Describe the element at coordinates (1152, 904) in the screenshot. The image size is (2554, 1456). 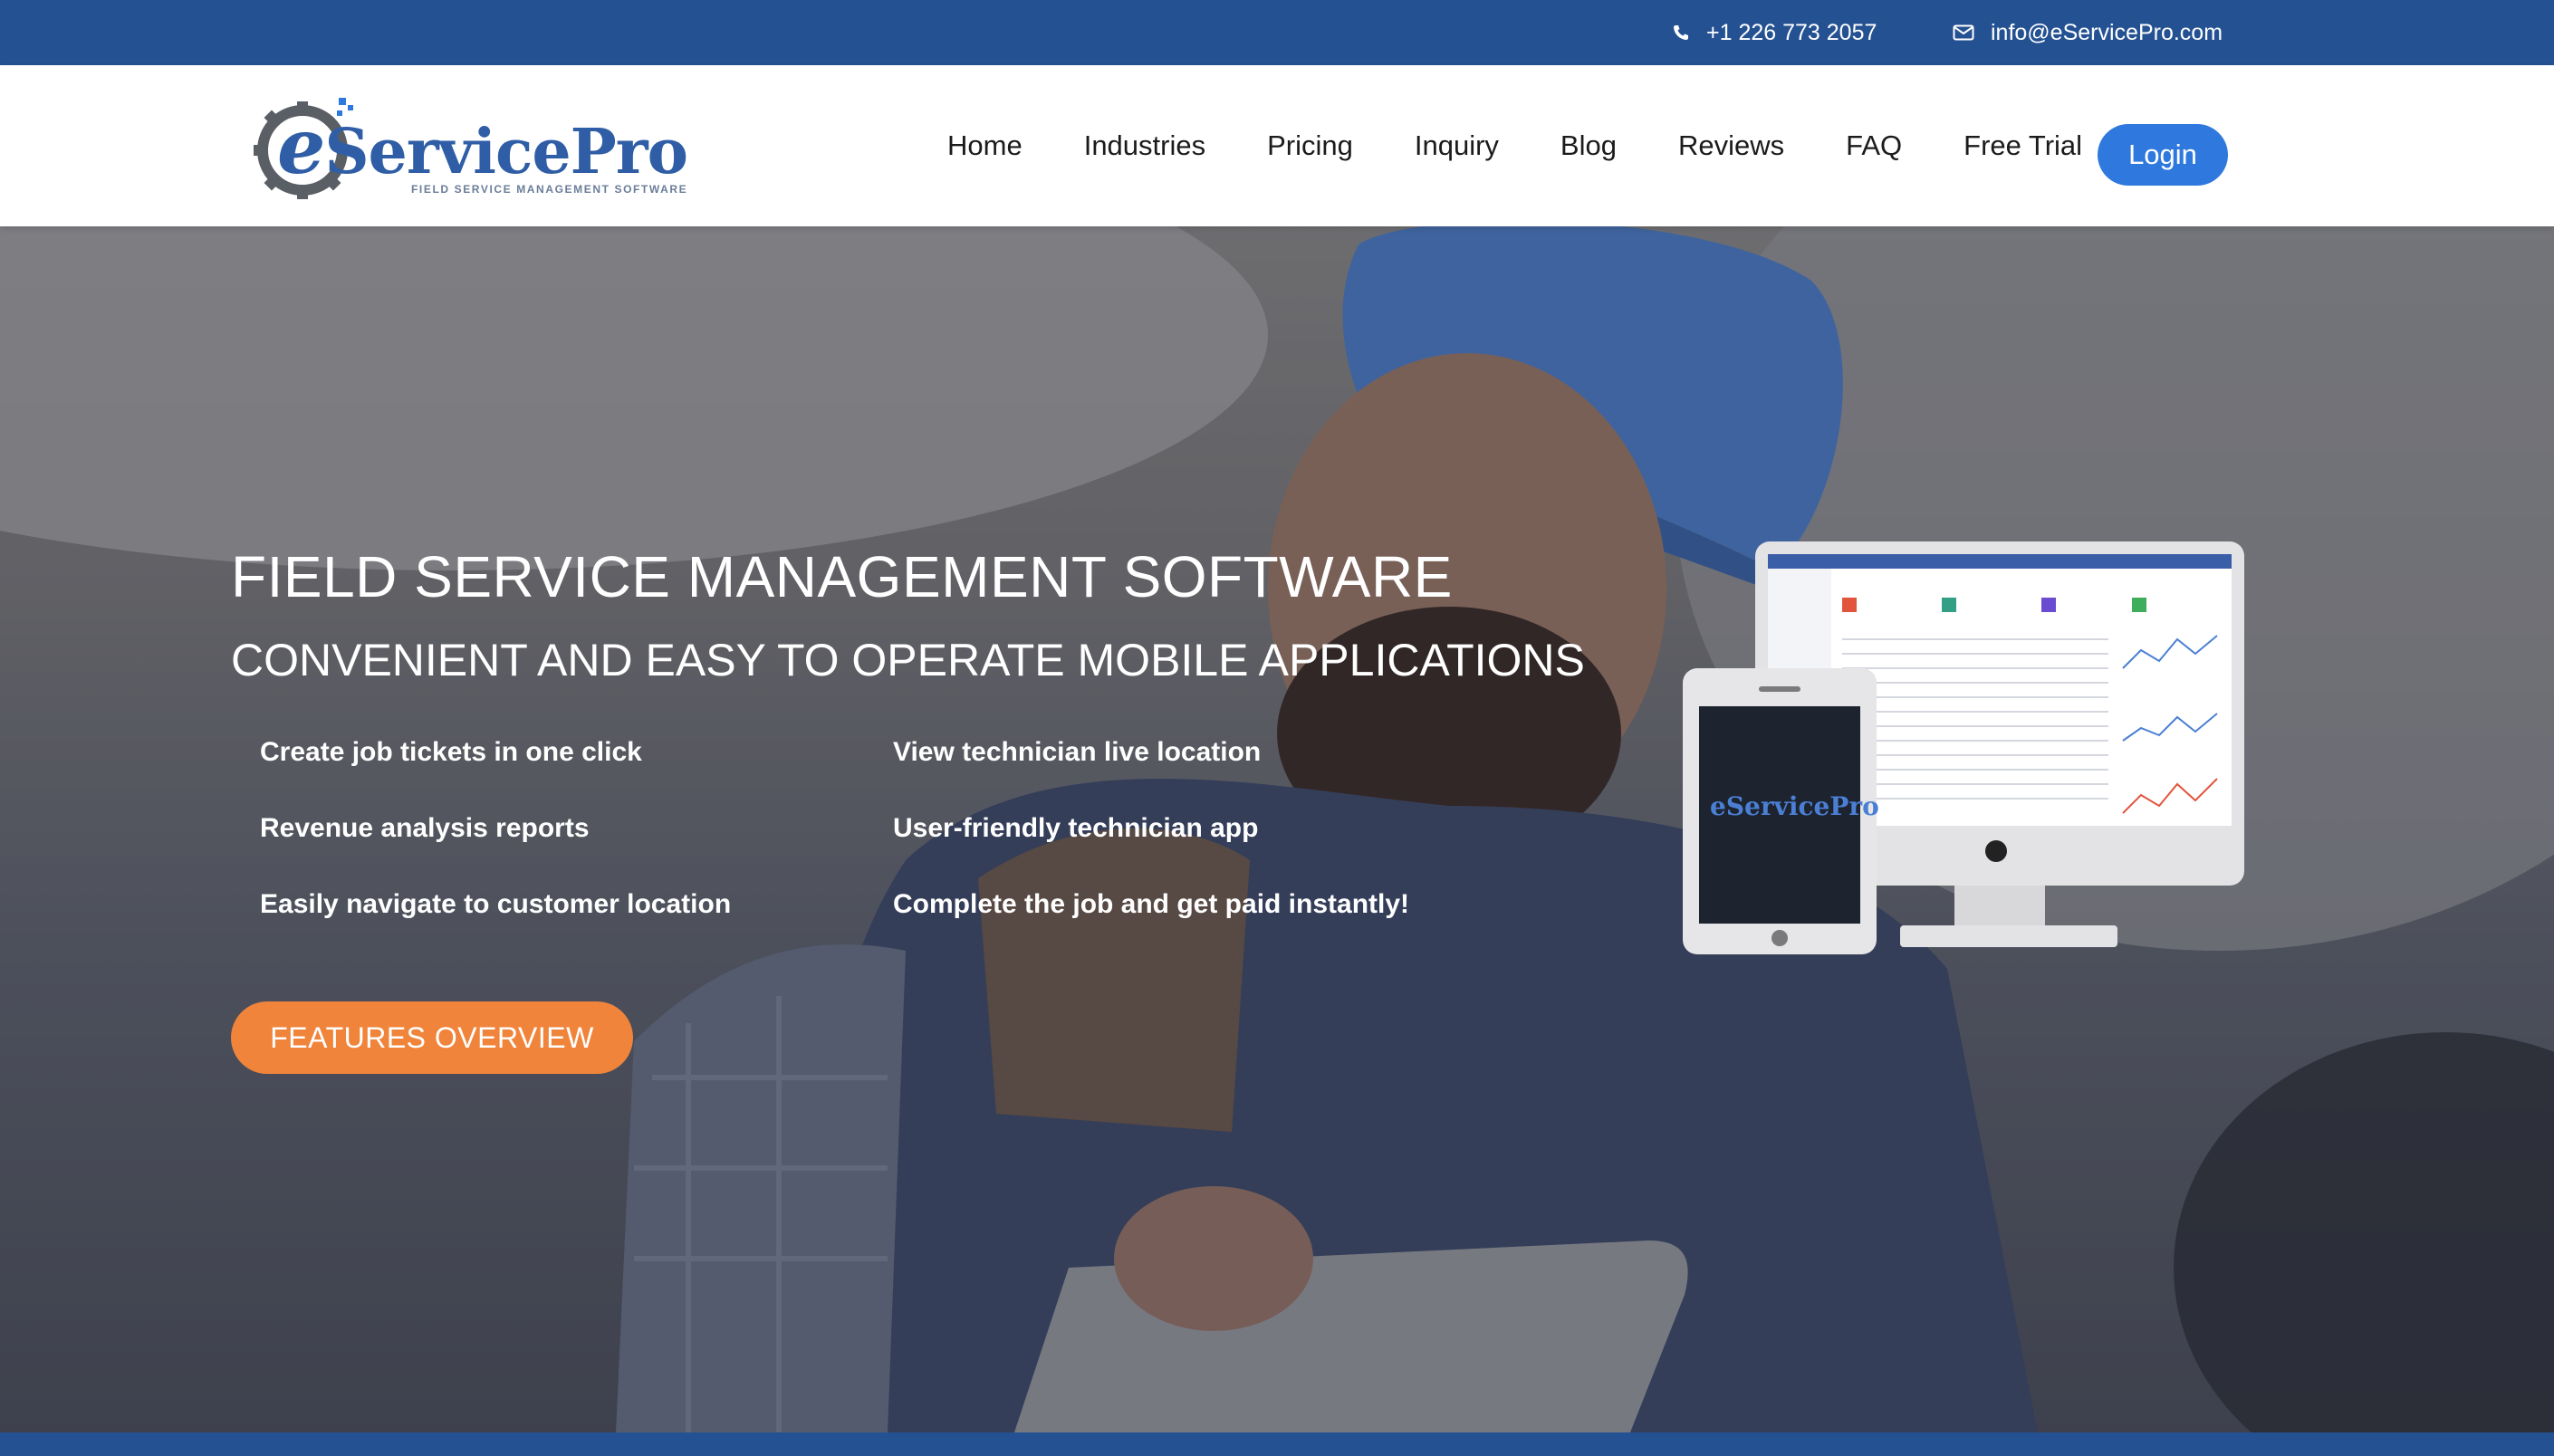
I see `feature-item: Complete the job and get paid instantly!` at that location.